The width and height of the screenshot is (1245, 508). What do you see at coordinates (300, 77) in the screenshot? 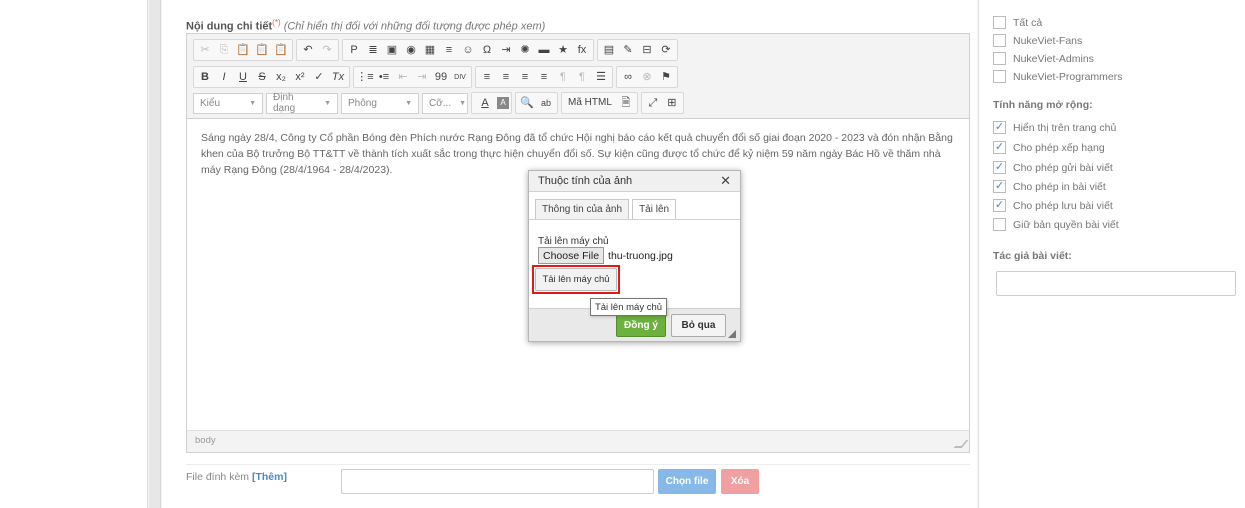
I see `superscript-icon: x²` at bounding box center [300, 77].